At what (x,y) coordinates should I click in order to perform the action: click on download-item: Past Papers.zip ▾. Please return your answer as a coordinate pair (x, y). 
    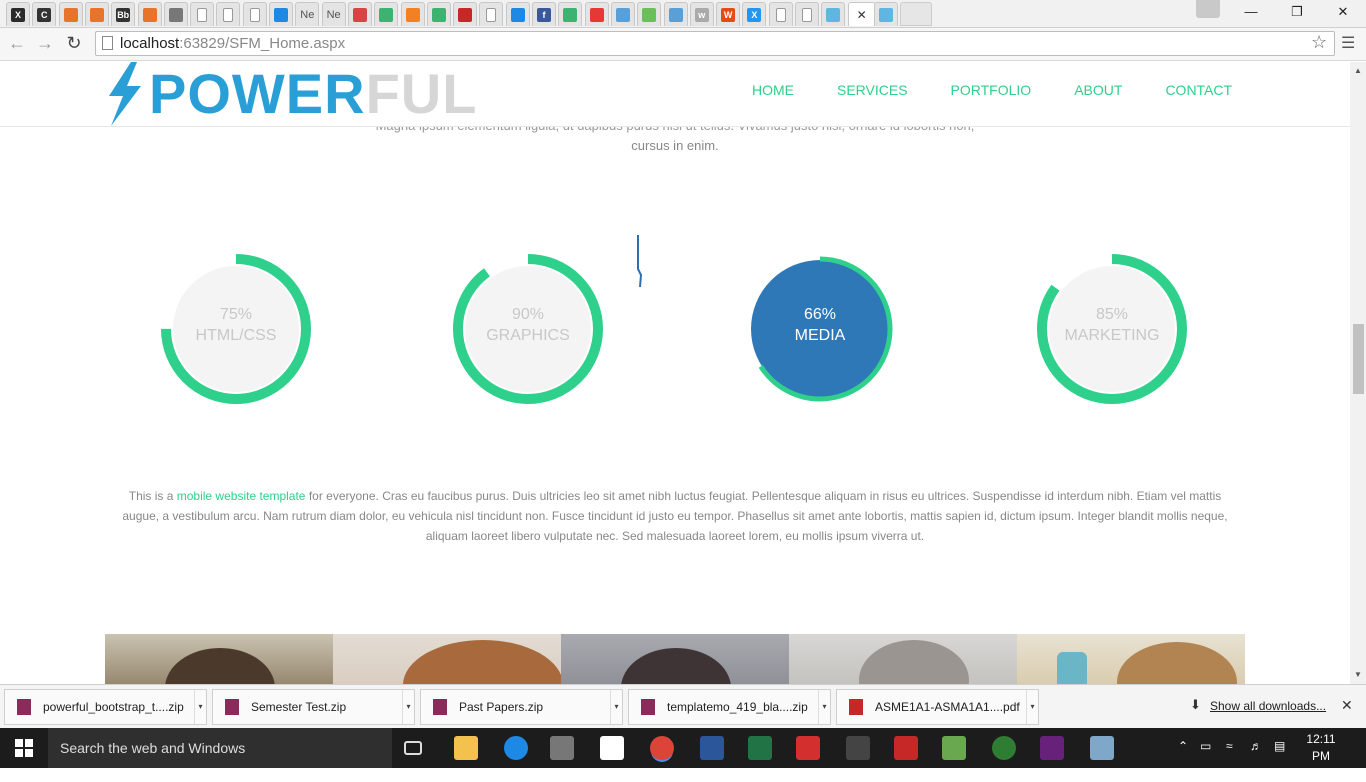
    Looking at the image, I should click on (521, 707).